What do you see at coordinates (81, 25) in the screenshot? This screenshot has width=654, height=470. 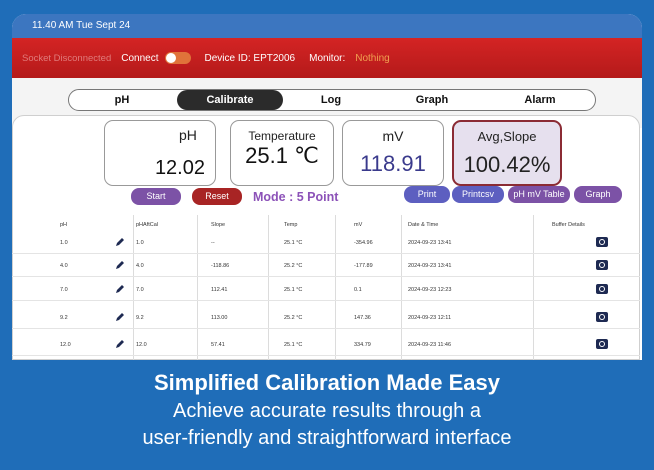 I see `status-time: 11.40 AM Tue Sept 24` at bounding box center [81, 25].